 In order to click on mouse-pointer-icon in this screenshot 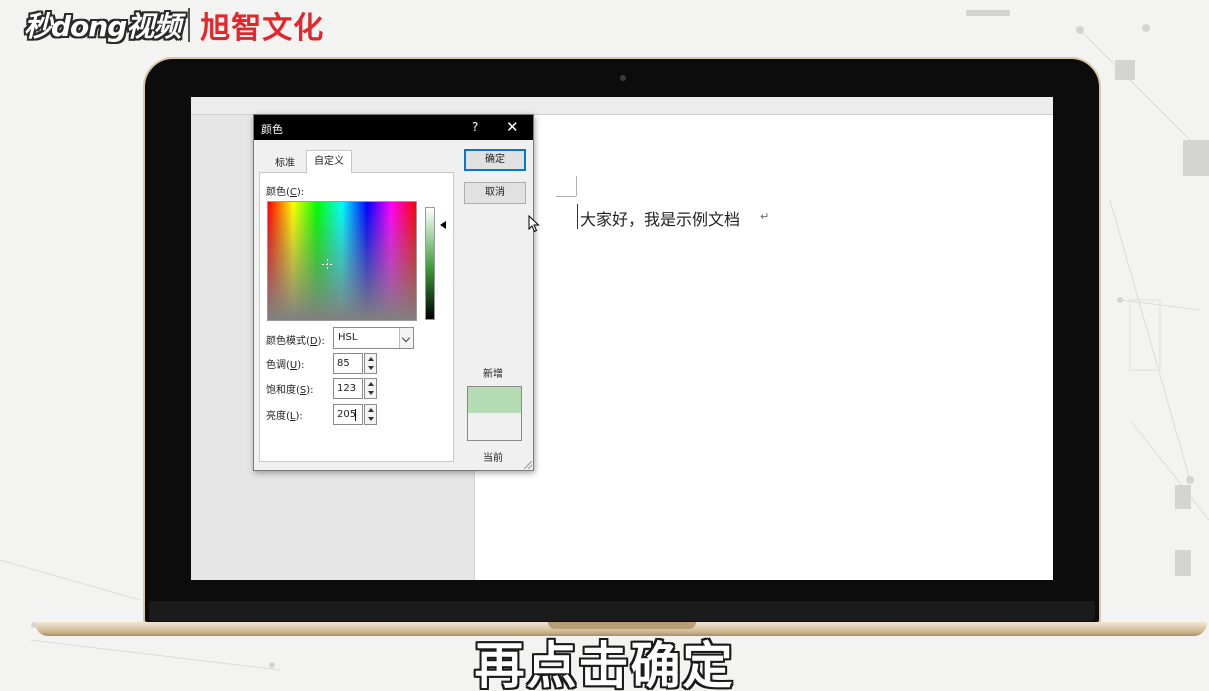, I will do `click(534, 224)`.